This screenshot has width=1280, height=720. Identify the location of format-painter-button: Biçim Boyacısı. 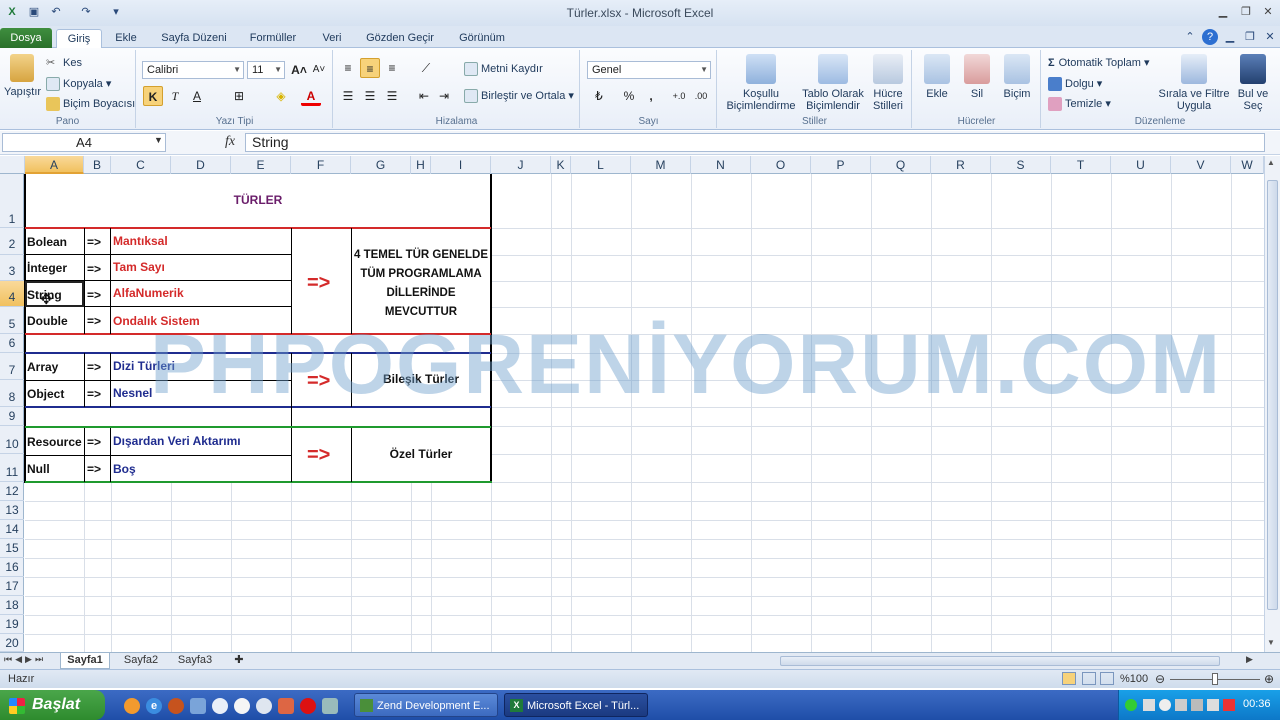
(90, 104).